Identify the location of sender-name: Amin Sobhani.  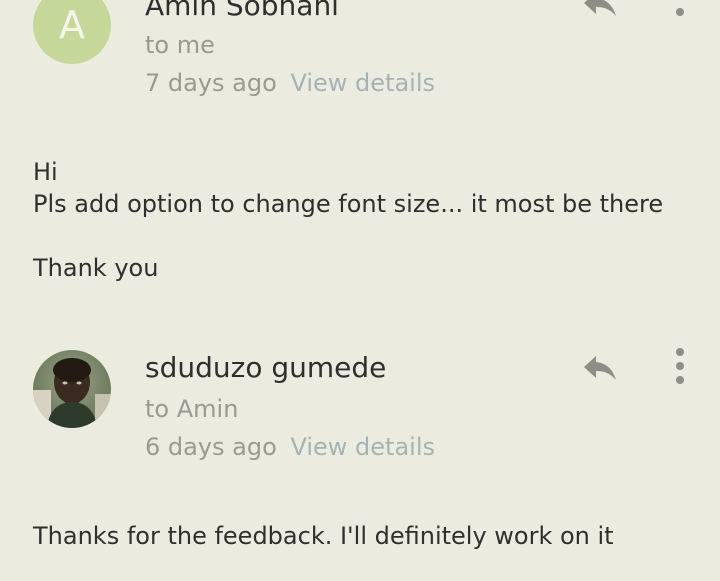
(242, 11).